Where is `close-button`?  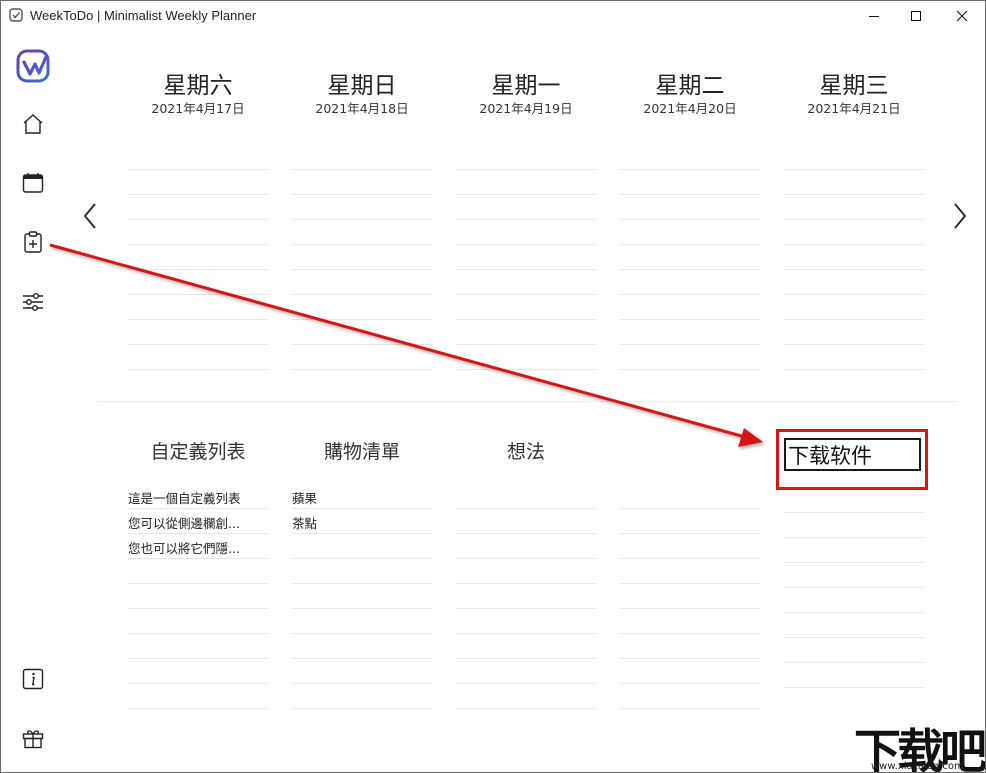
close-button is located at coordinates (962, 16).